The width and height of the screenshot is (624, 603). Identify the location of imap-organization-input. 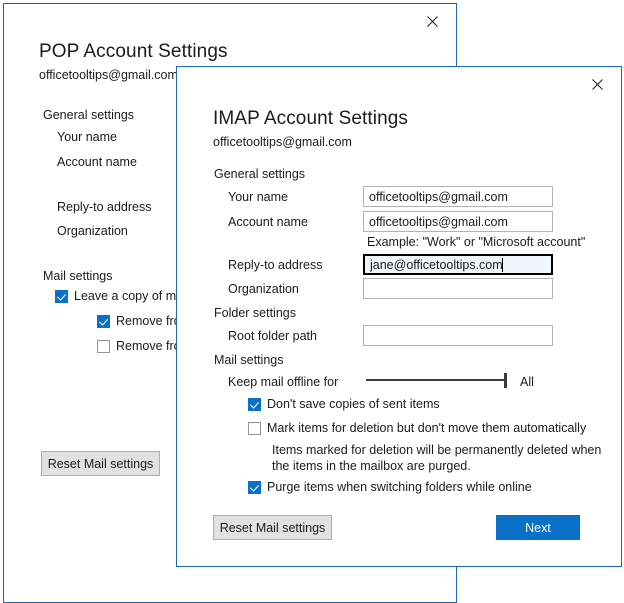
(458, 288).